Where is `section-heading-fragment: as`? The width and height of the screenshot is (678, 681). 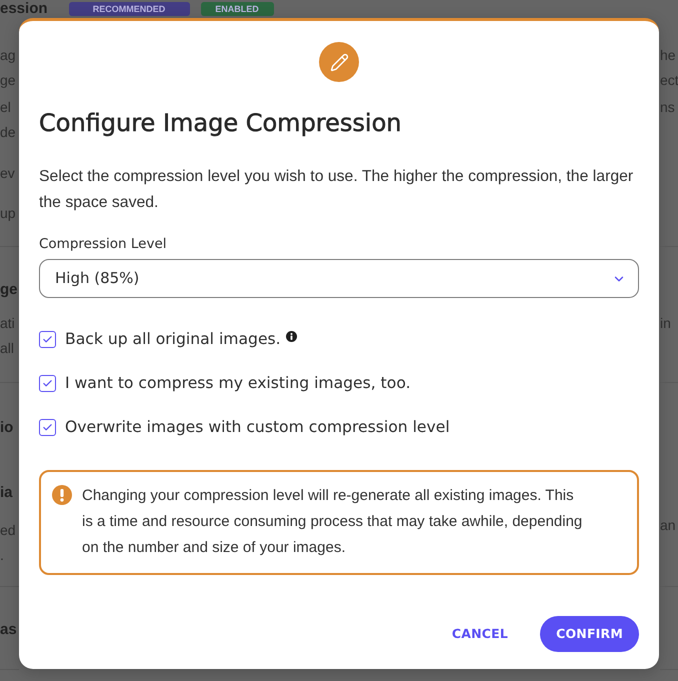
section-heading-fragment: as is located at coordinates (8, 630).